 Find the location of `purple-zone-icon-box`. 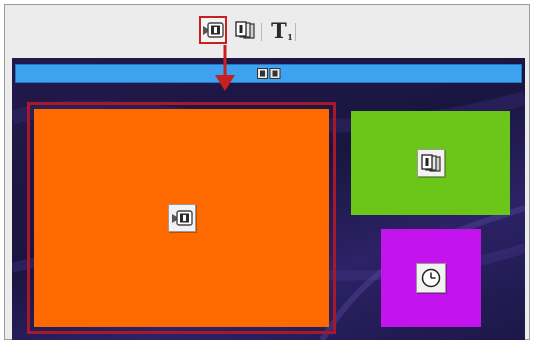

purple-zone-icon-box is located at coordinates (431, 278).